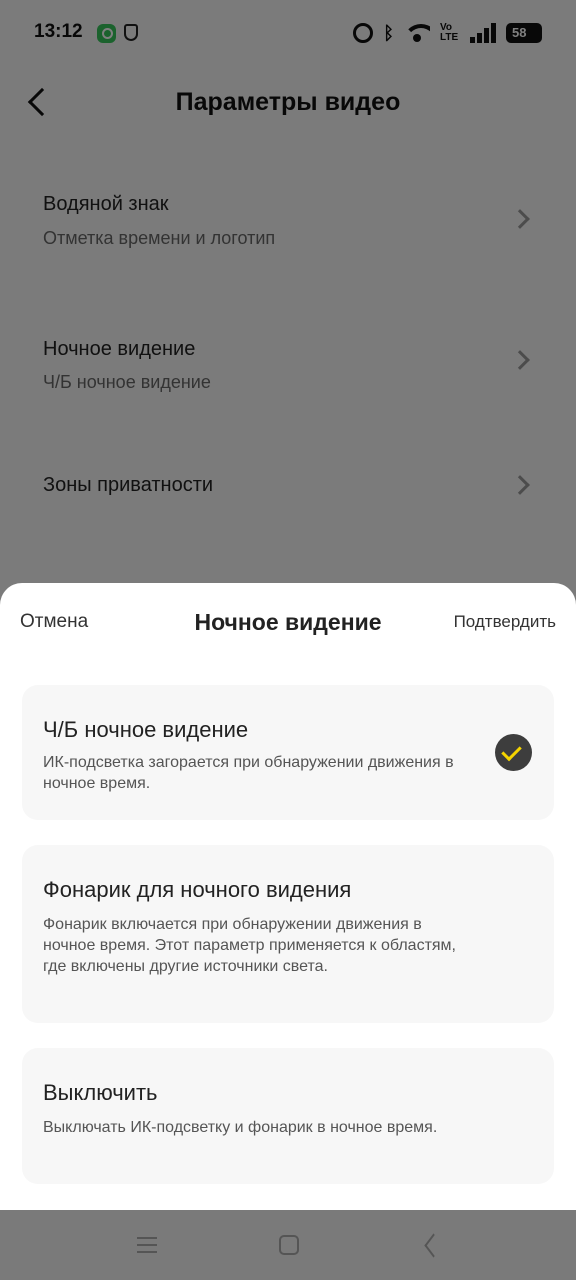  Describe the element at coordinates (513, 752) in the screenshot. I see `check-icon` at that location.